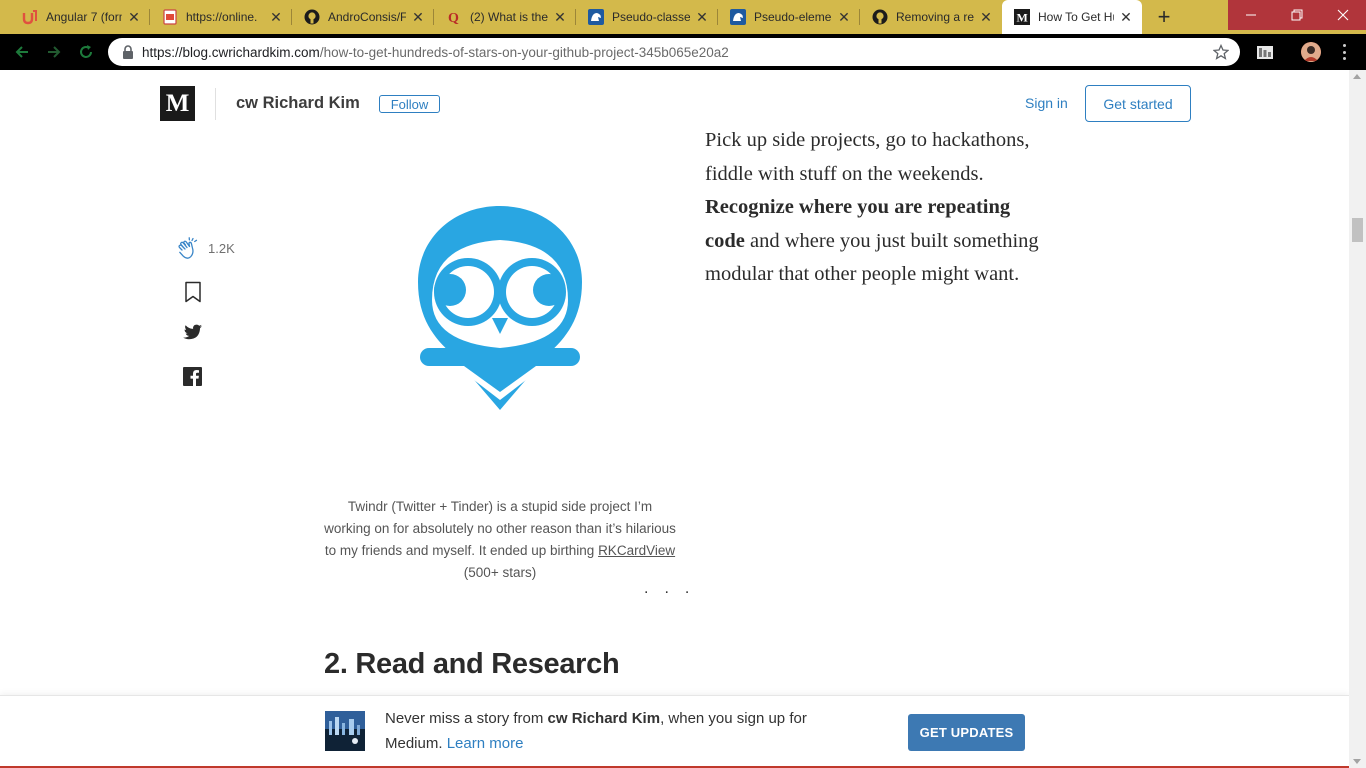 The width and height of the screenshot is (1366, 768). I want to click on close-window-button, so click(1343, 15).